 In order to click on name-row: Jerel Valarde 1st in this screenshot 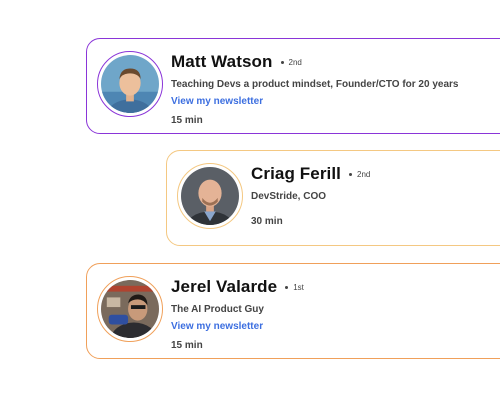, I will do `click(335, 287)`.